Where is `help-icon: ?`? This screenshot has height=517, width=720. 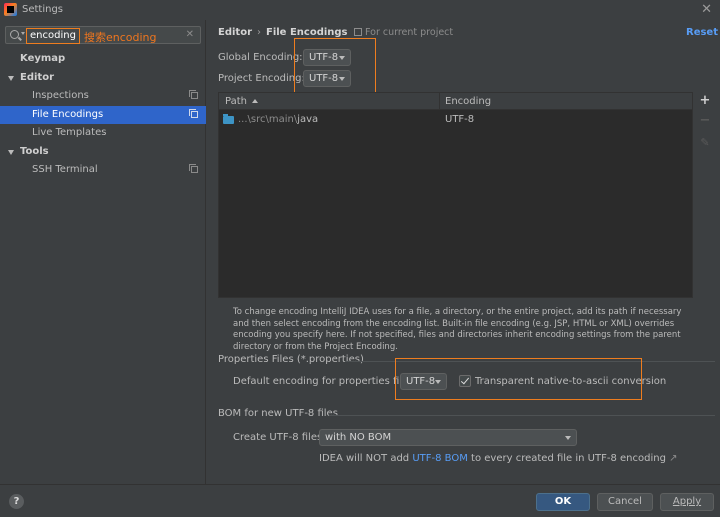
help-icon: ? is located at coordinates (16, 501).